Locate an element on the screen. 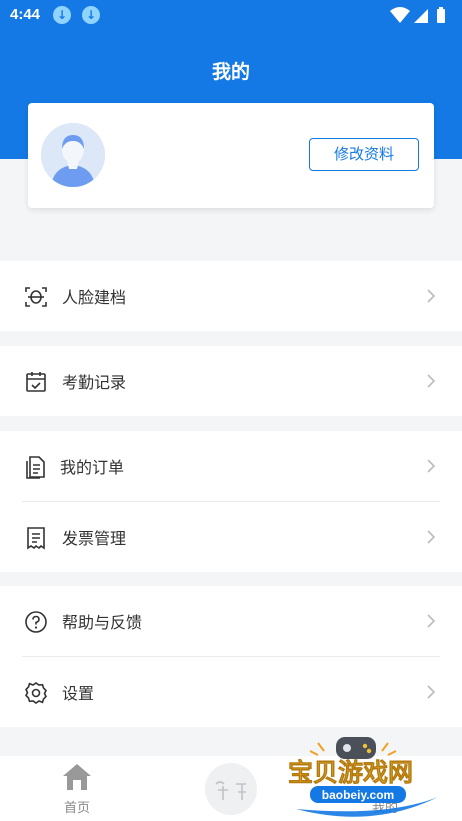 The height and width of the screenshot is (821, 462). tab-home: 首页 is located at coordinates (77, 788).